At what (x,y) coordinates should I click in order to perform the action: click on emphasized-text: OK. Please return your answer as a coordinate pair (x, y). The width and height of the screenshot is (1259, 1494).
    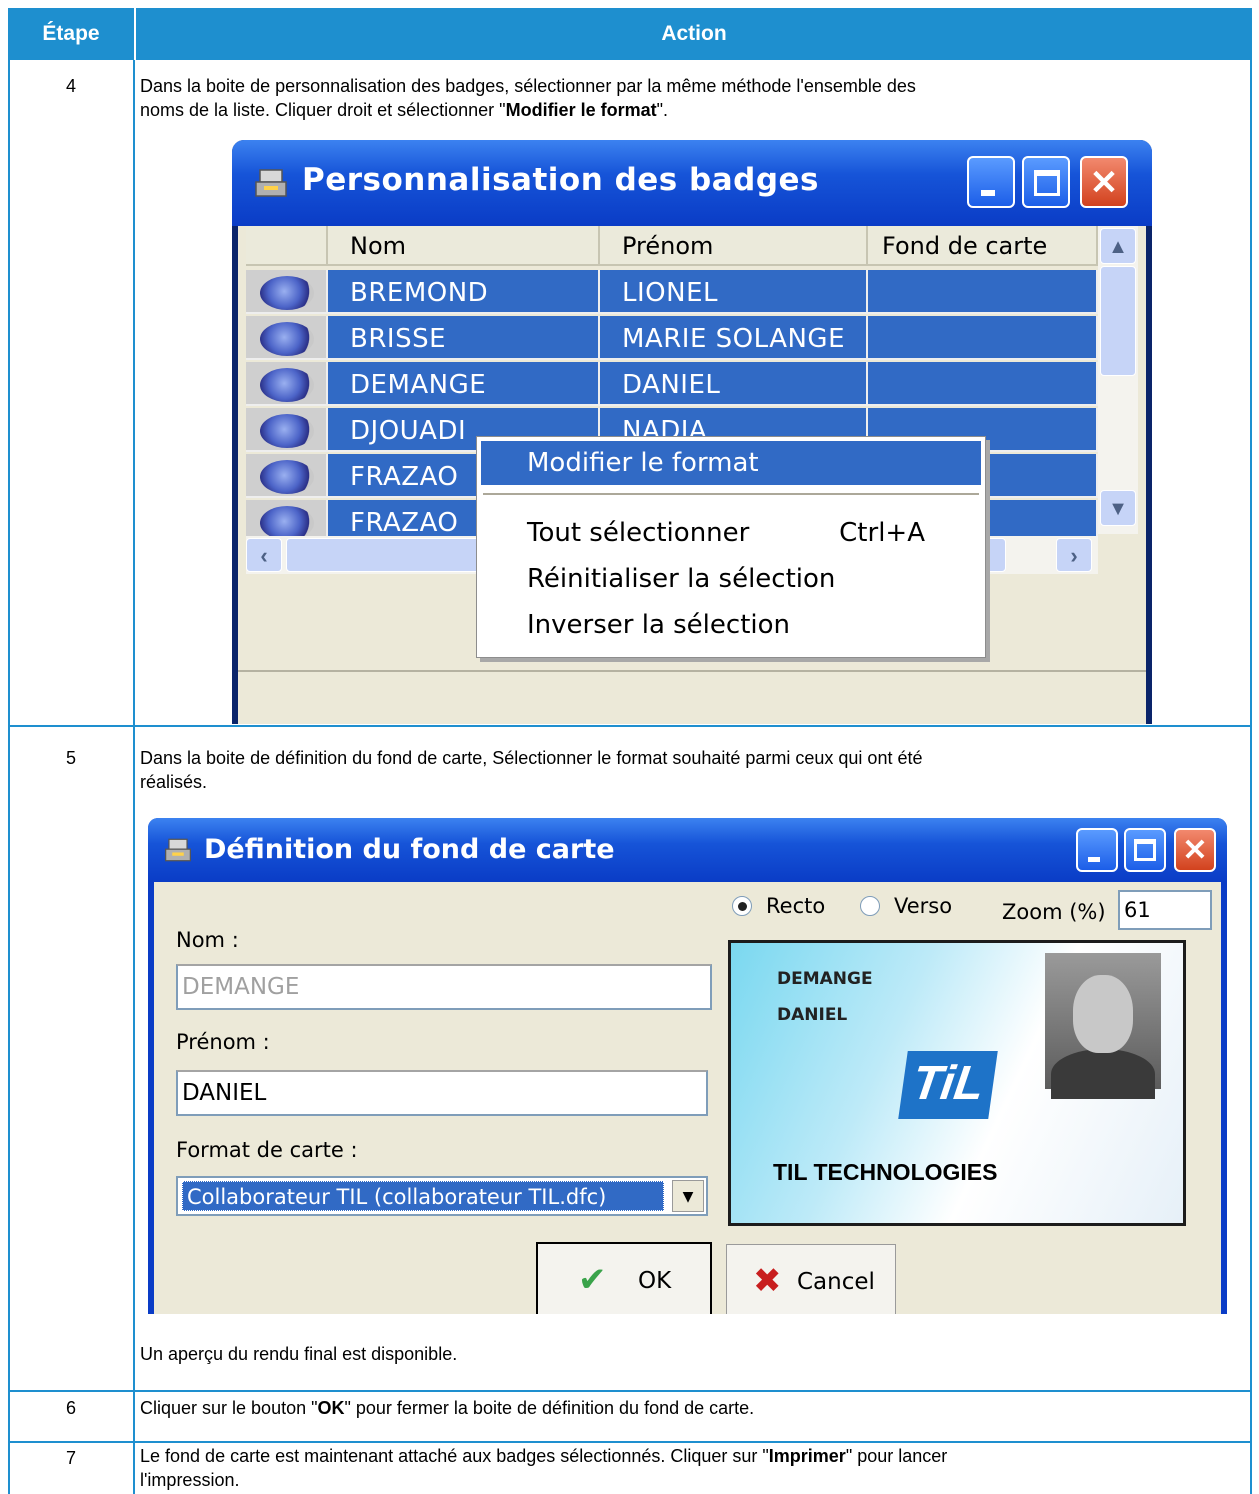
    Looking at the image, I should click on (331, 1408).